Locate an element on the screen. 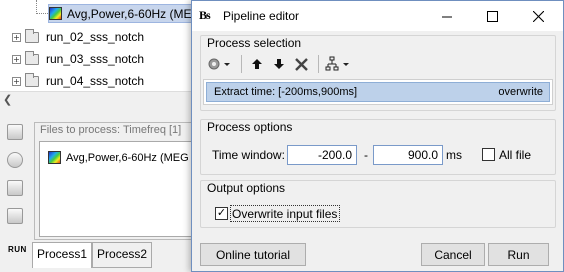 This screenshot has width=564, height=272. output-options-label: Output options is located at coordinates (246, 188).